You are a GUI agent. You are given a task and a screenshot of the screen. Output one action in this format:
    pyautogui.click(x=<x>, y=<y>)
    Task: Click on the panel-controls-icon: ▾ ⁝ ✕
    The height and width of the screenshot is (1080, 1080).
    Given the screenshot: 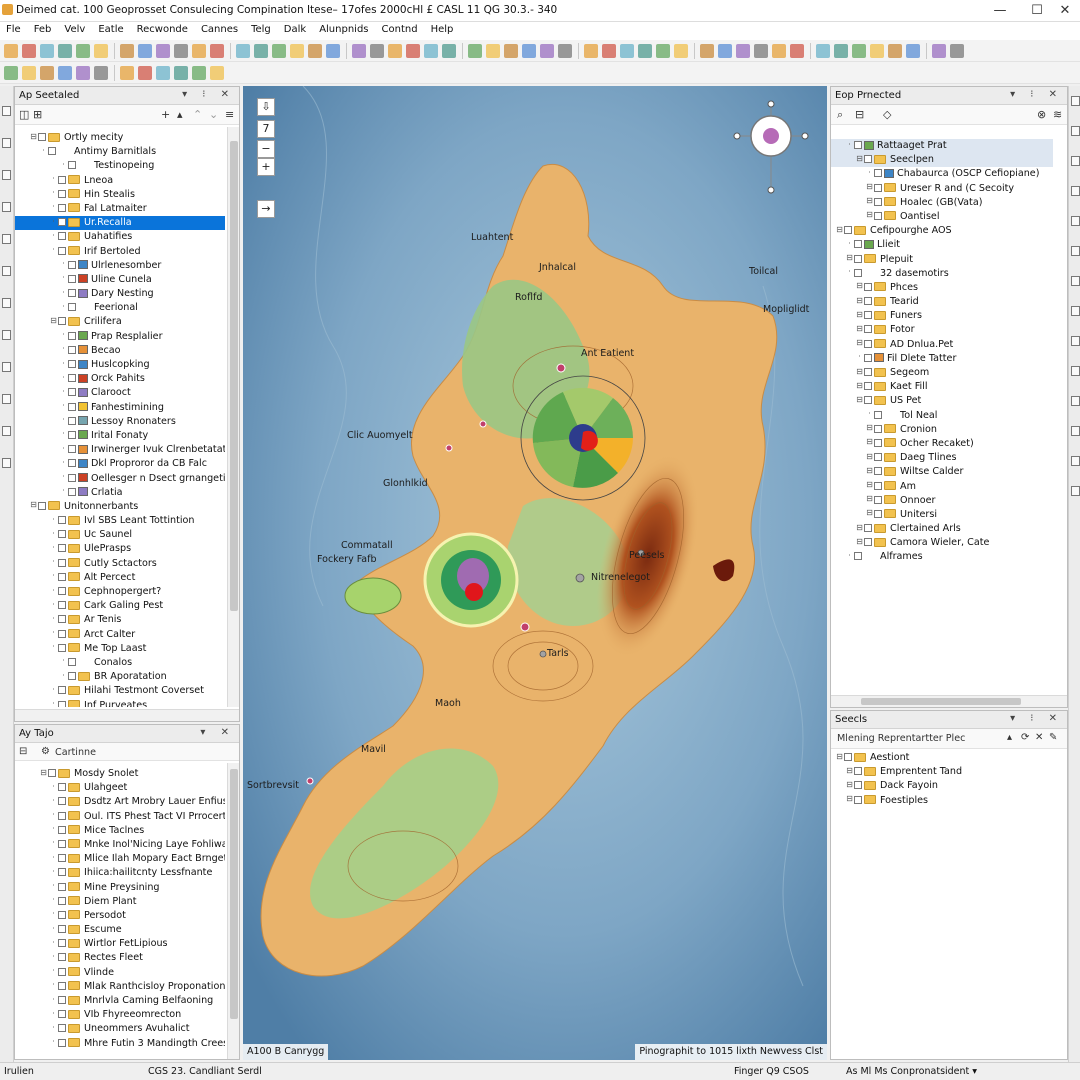 What is the action you would take?
    pyautogui.click(x=1036, y=94)
    